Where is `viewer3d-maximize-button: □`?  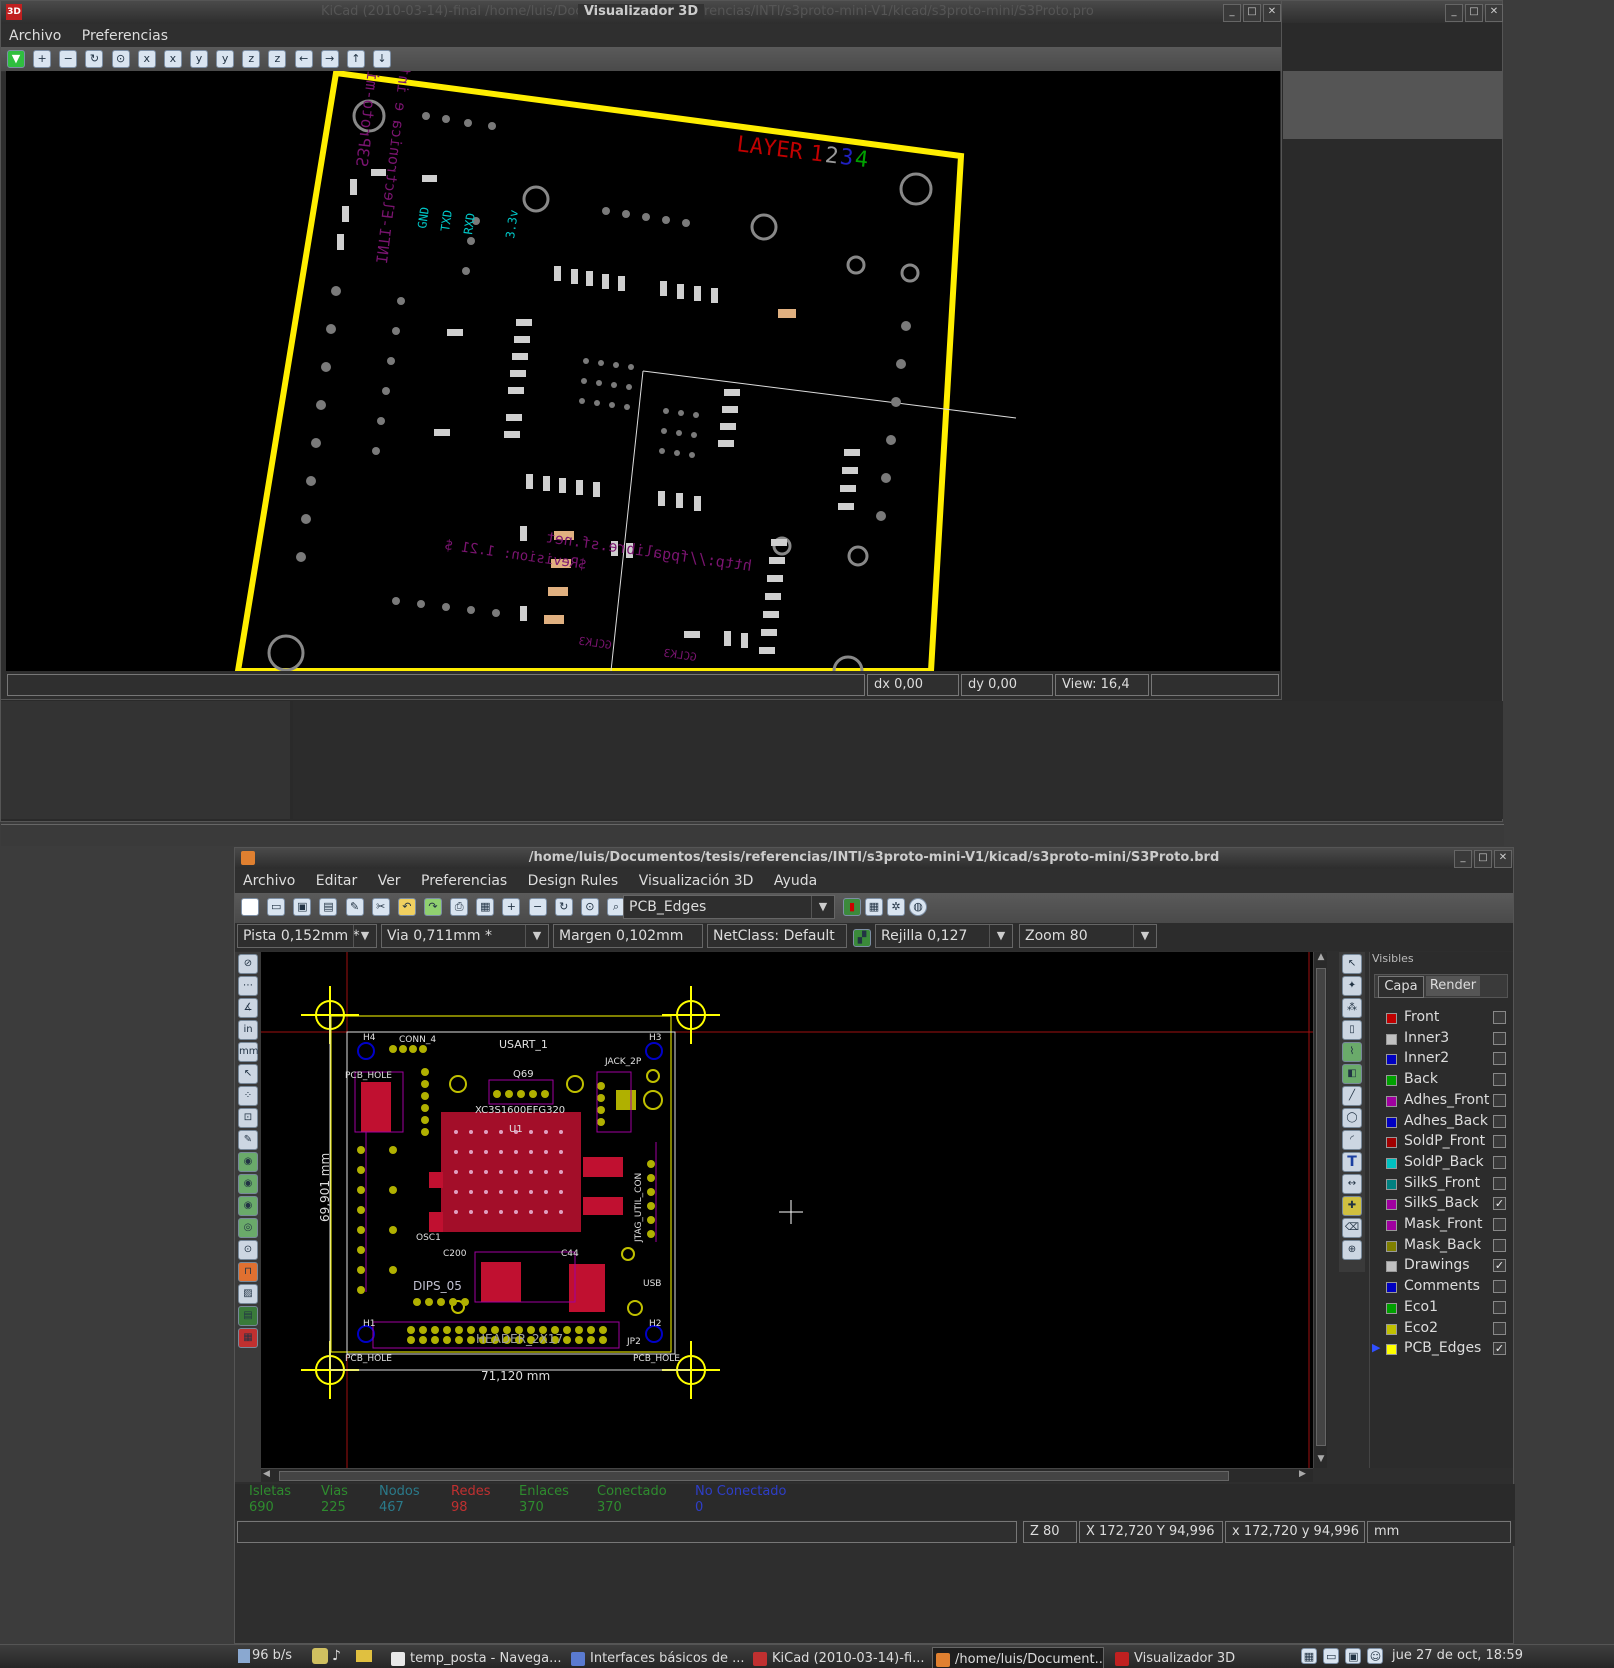 viewer3d-maximize-button: □ is located at coordinates (1252, 13).